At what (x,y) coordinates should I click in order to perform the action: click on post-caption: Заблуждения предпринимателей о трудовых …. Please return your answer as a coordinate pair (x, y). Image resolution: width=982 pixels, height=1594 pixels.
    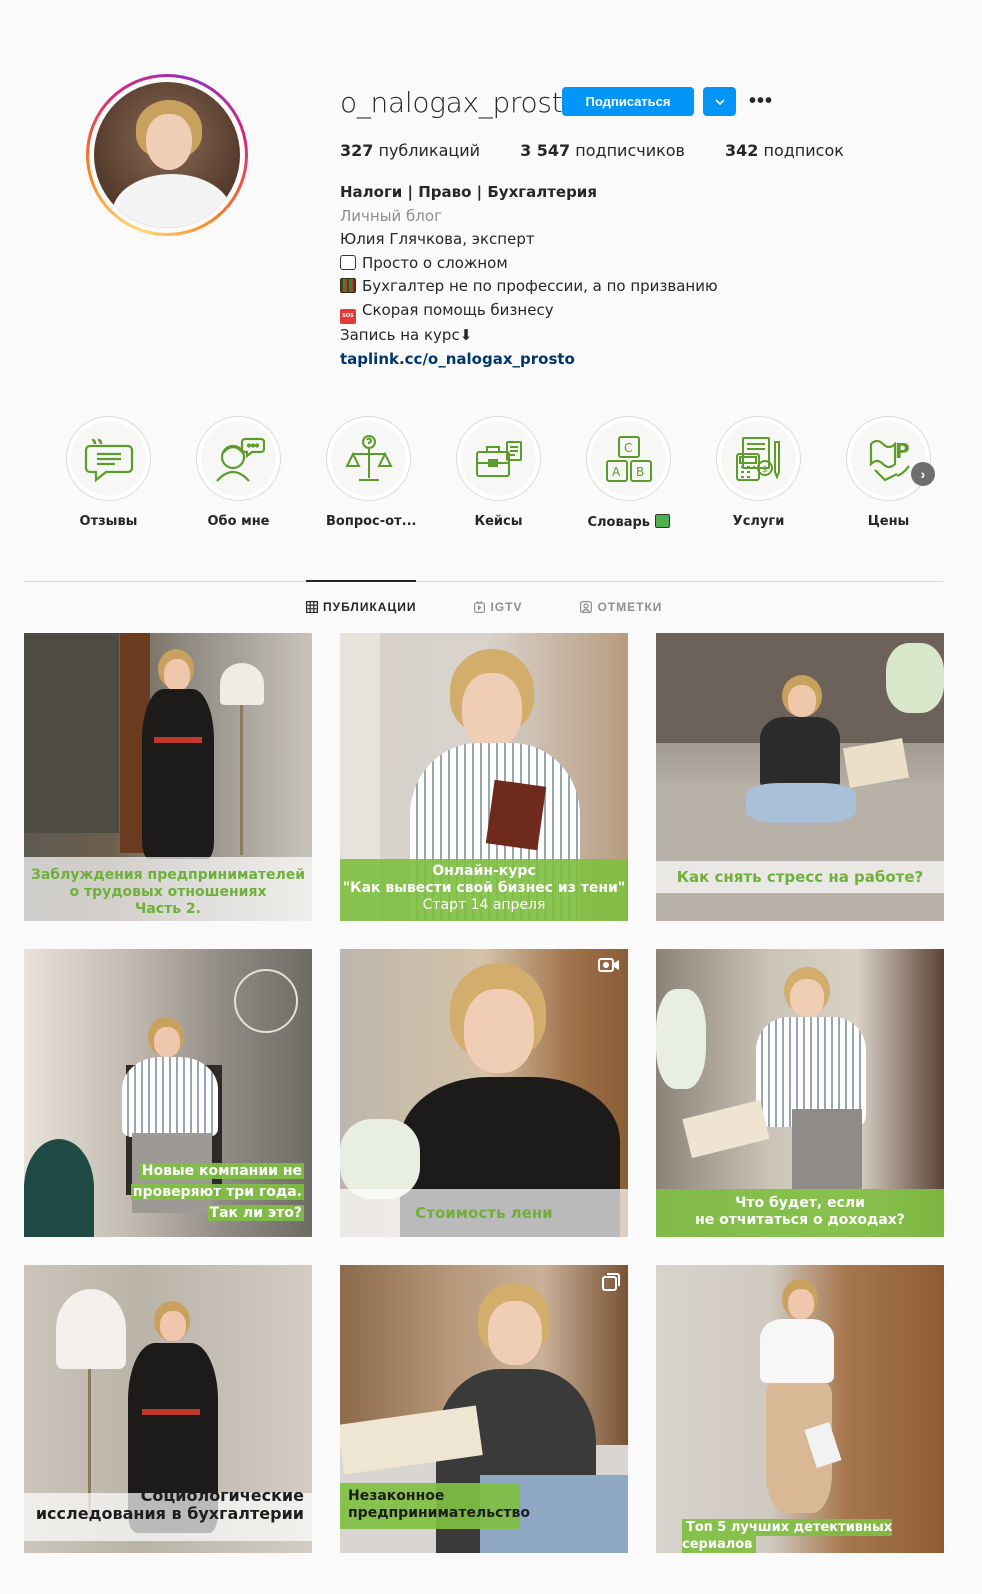
    Looking at the image, I should click on (168, 892).